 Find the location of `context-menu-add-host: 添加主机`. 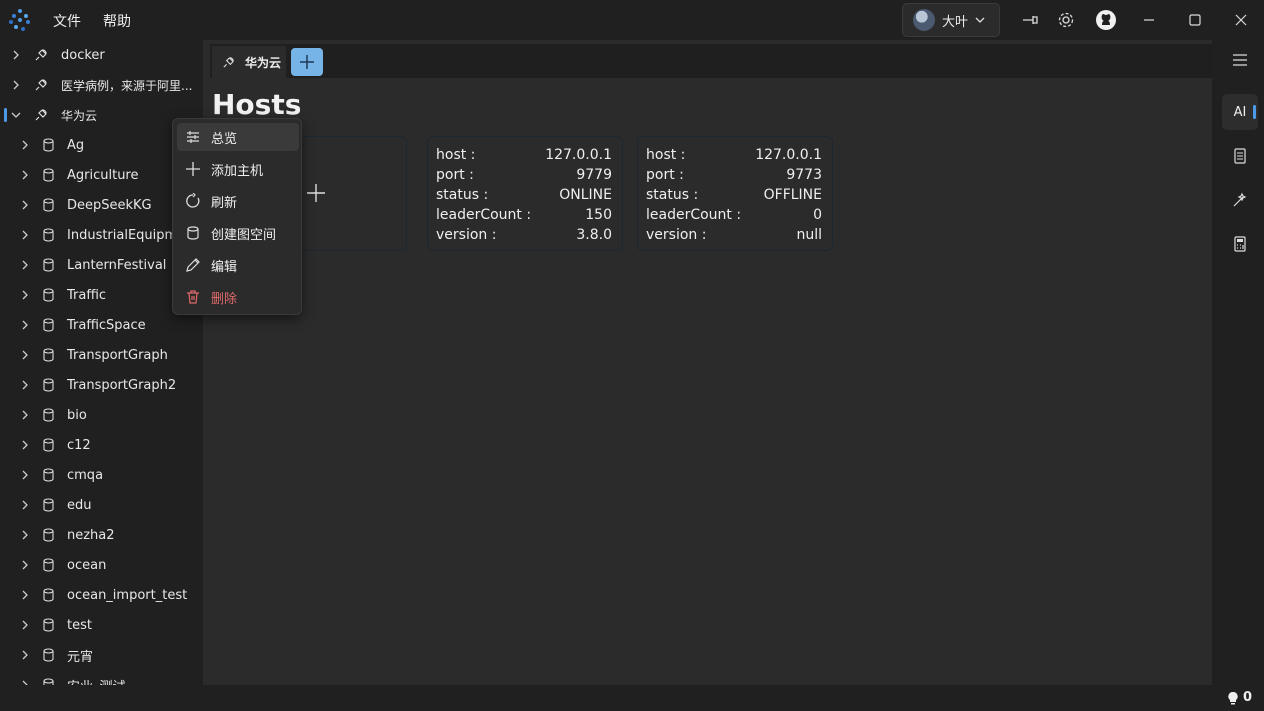

context-menu-add-host: 添加主机 is located at coordinates (238, 169).